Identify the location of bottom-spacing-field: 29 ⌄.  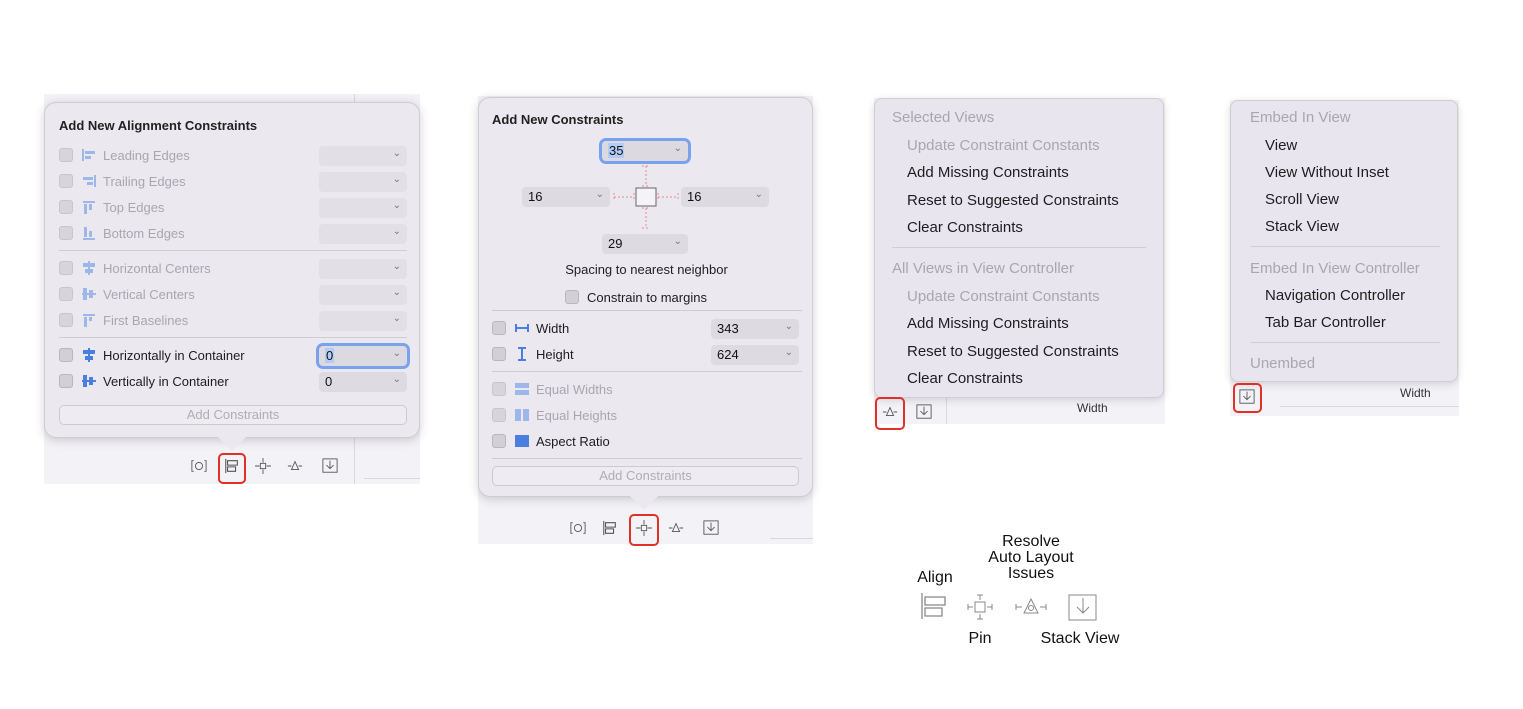
(645, 244).